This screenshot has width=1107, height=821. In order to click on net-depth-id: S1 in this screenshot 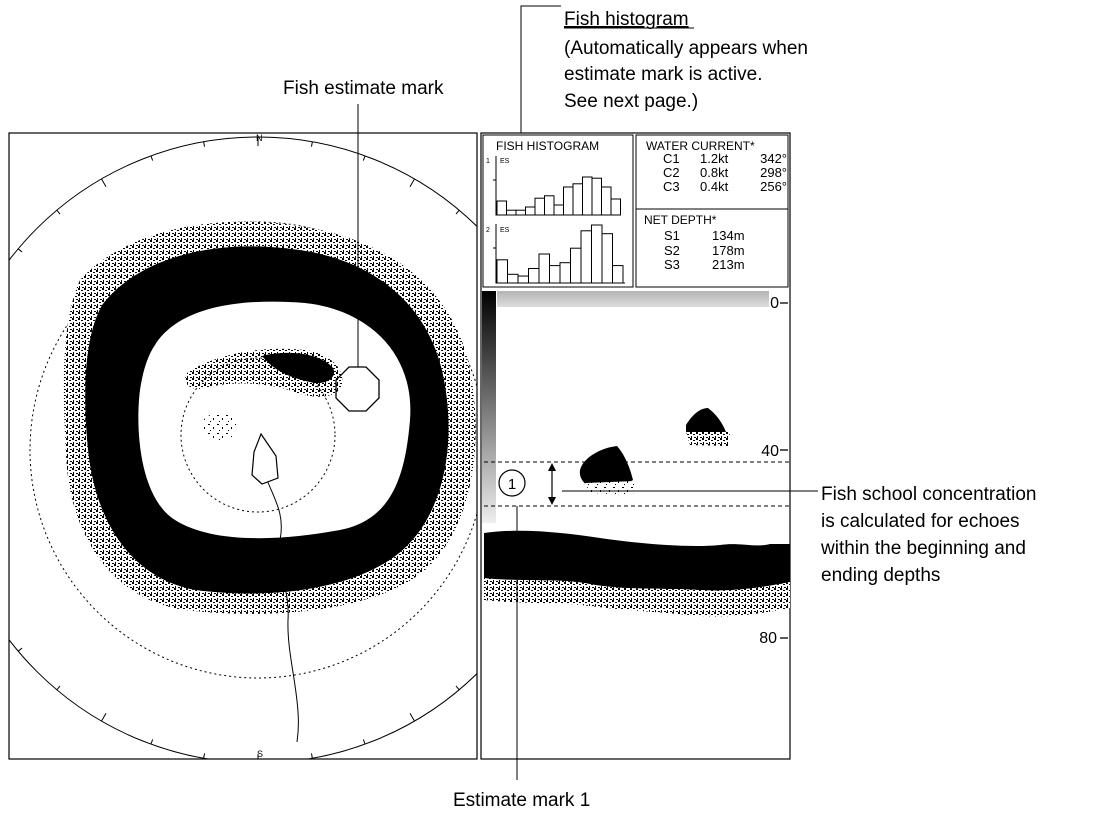, I will do `click(672, 235)`.